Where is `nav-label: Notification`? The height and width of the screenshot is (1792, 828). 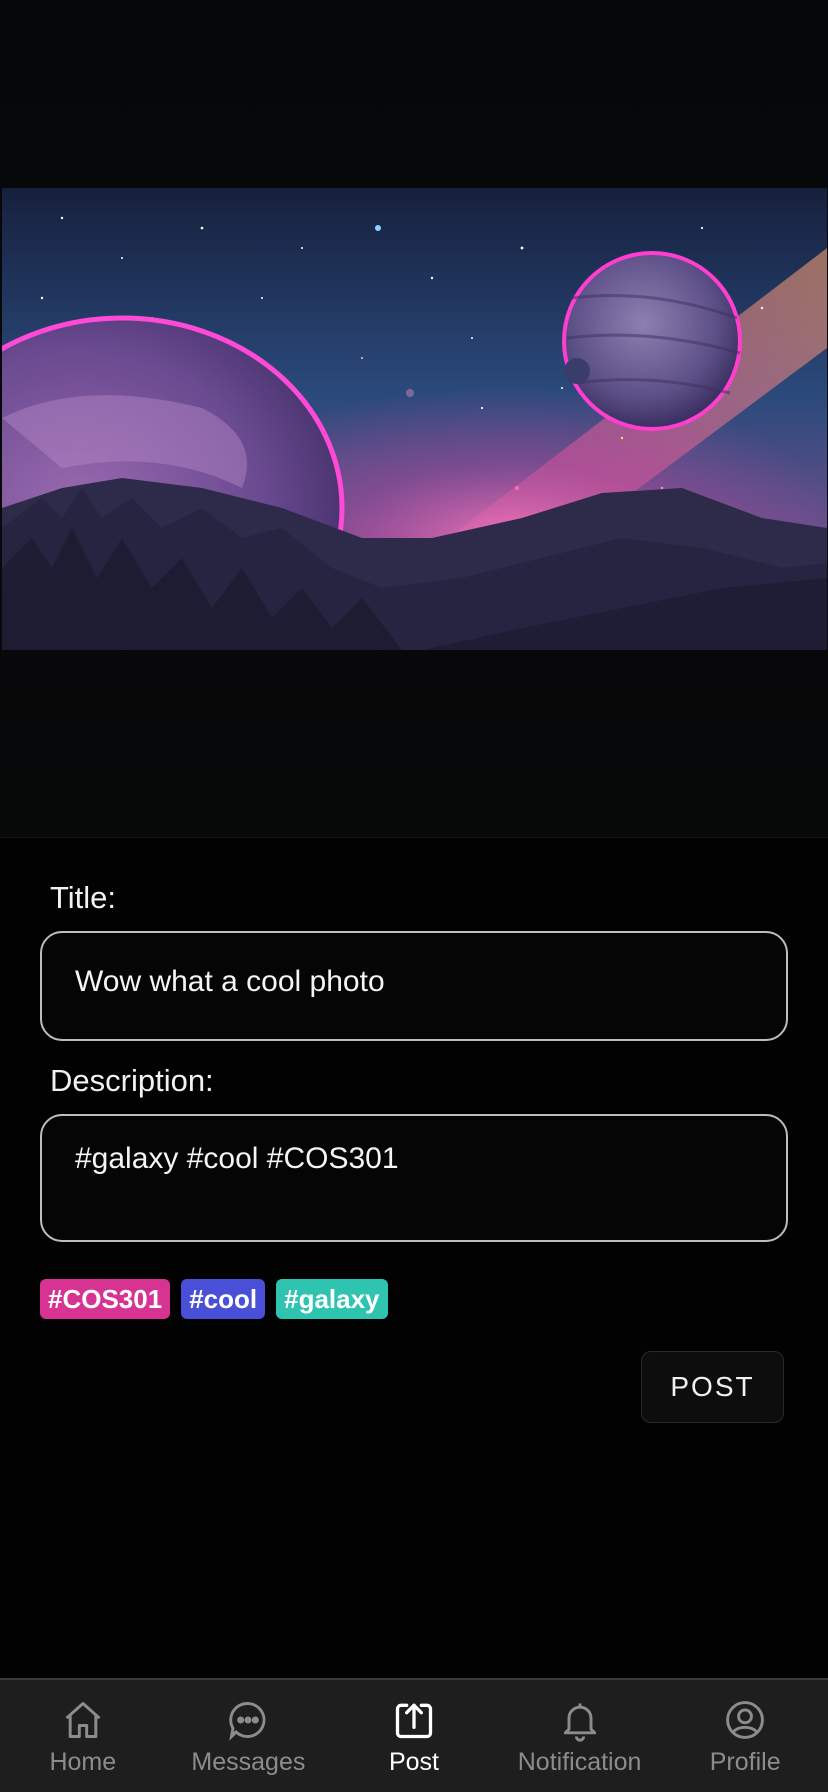 nav-label: Notification is located at coordinates (579, 1762).